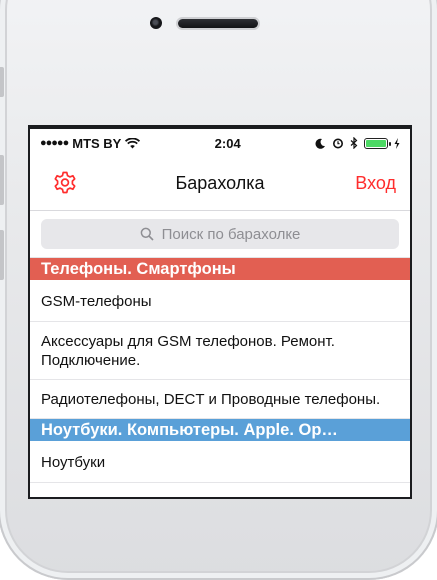  I want to click on search-container: Поиск по барахолке, so click(220, 234).